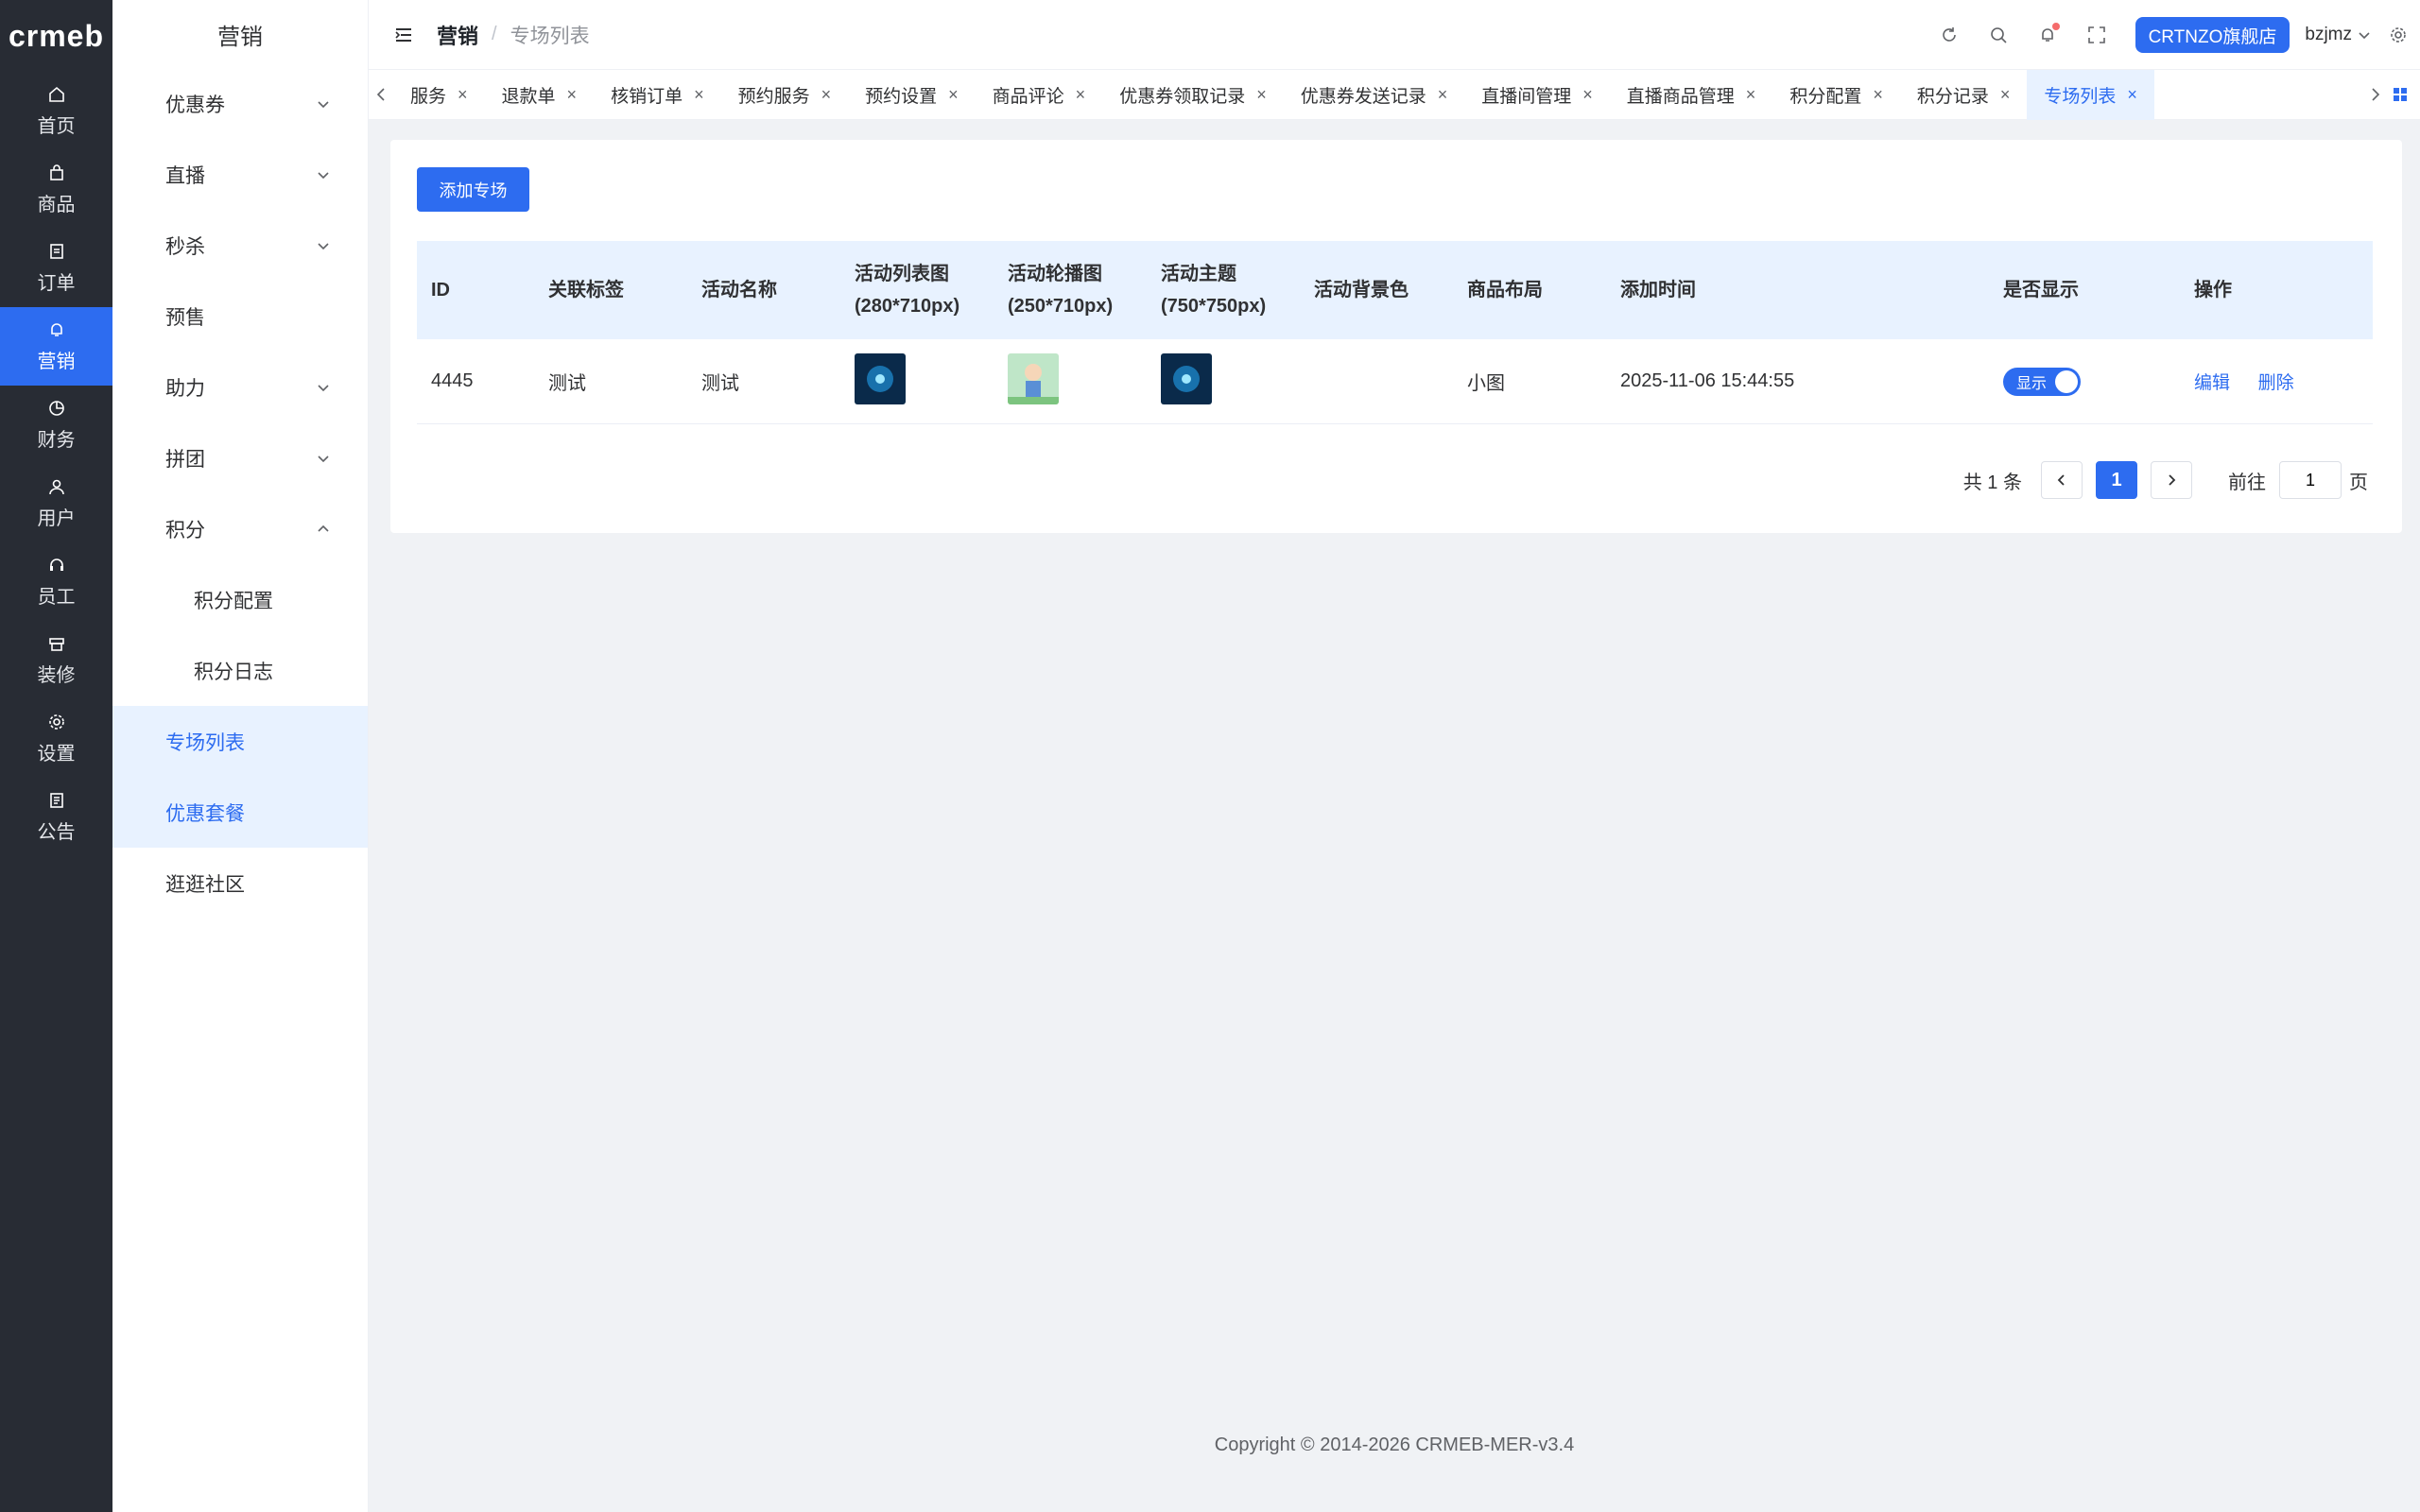  Describe the element at coordinates (457, 35) in the screenshot. I see `breadcrumb-parent: 营销` at that location.